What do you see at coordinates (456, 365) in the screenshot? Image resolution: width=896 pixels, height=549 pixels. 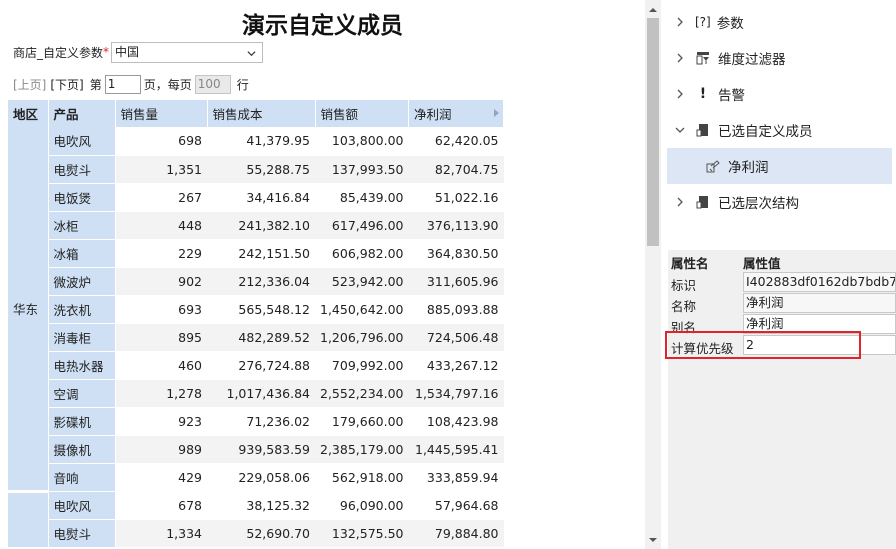 I see `value-cell: 433,267.12` at bounding box center [456, 365].